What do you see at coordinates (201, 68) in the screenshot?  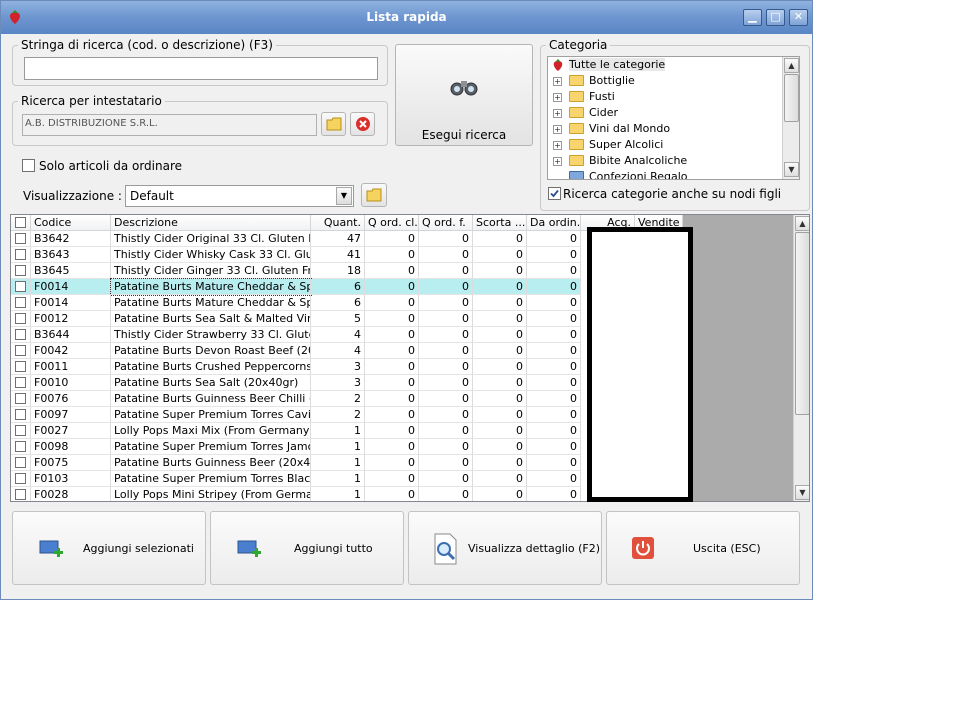 I see `search-input` at bounding box center [201, 68].